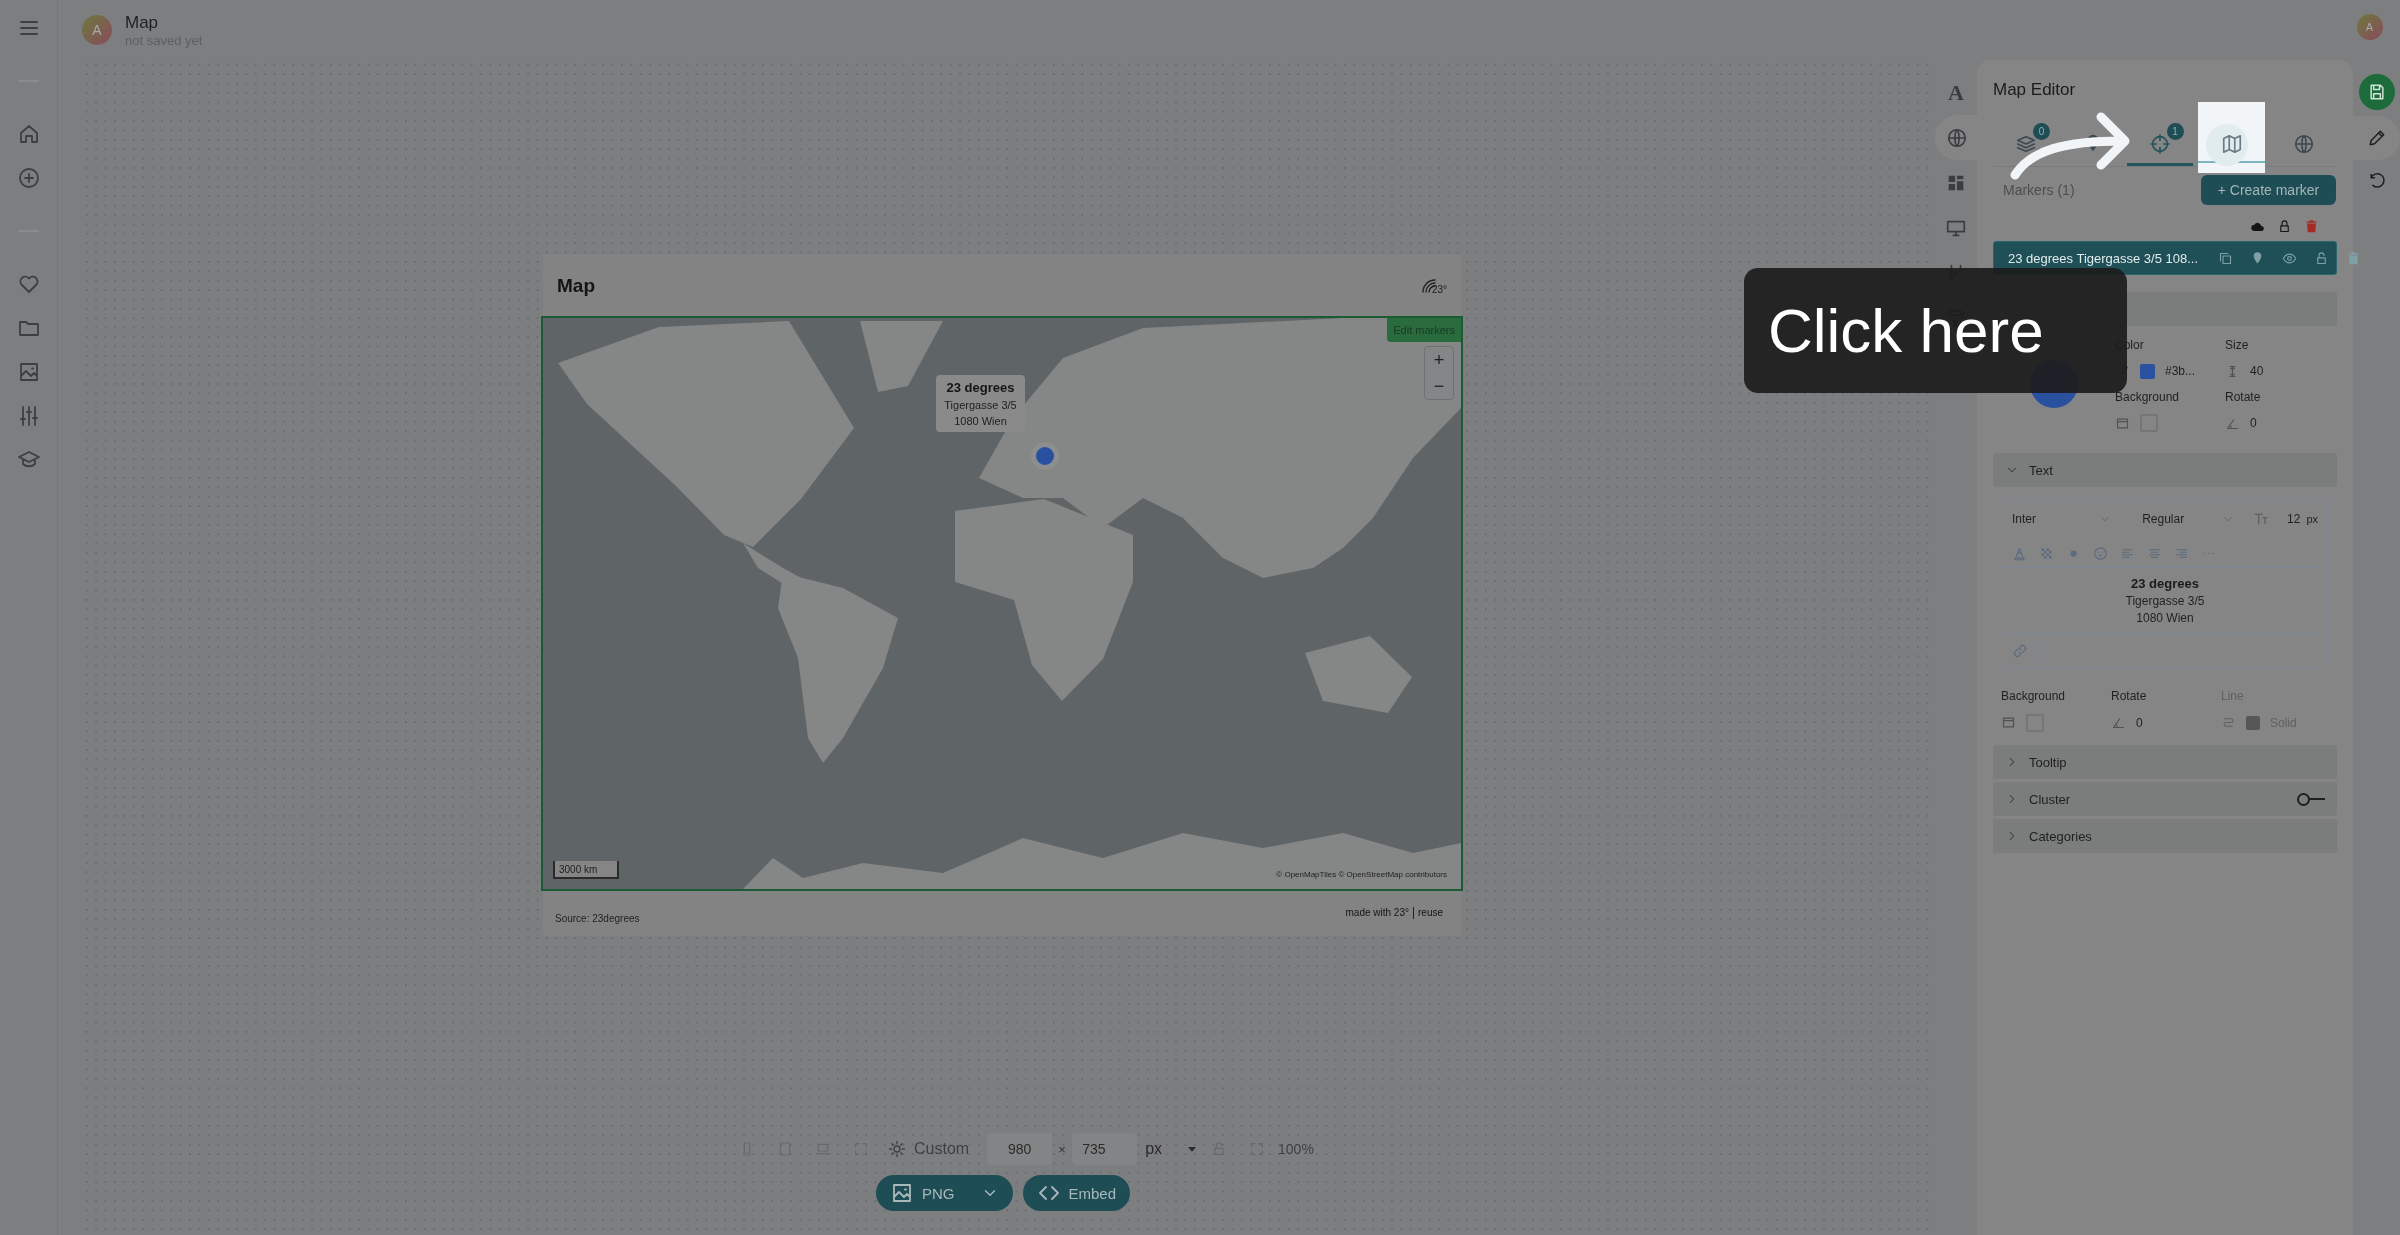 This screenshot has height=1235, width=2400. I want to click on lock-icon, so click(2284, 226).